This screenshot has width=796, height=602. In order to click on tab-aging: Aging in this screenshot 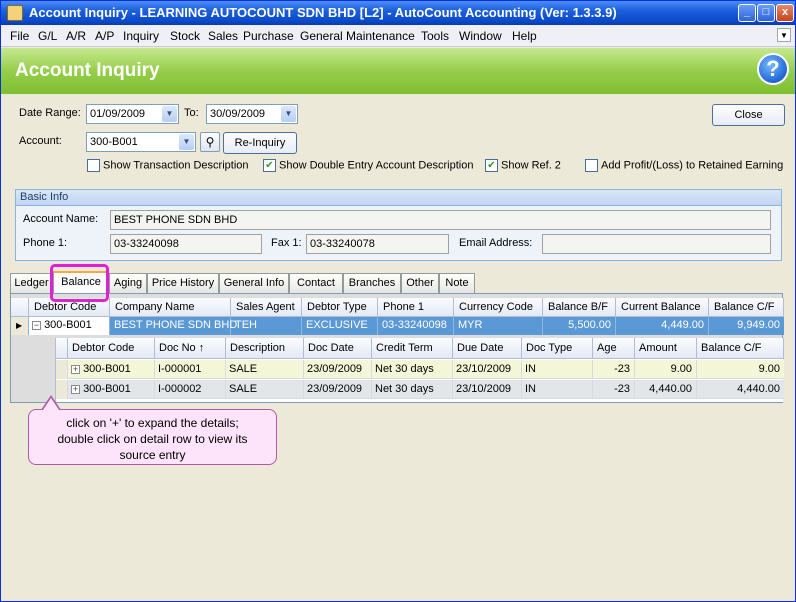, I will do `click(128, 283)`.